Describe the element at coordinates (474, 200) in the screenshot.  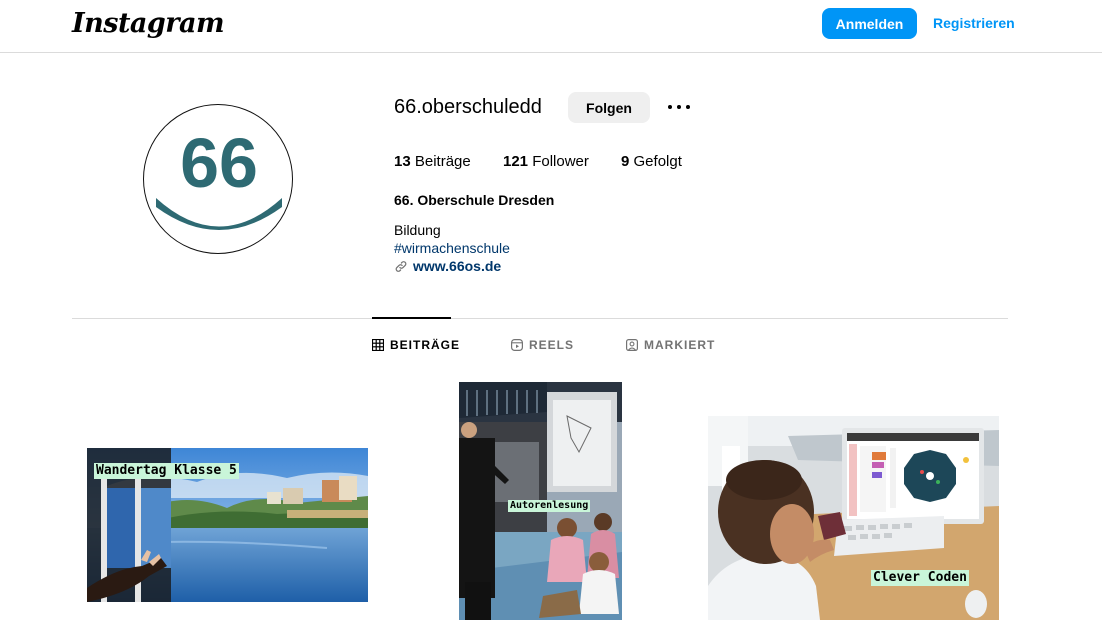
I see `profile-full-name: 66. Oberschule Dresden` at that location.